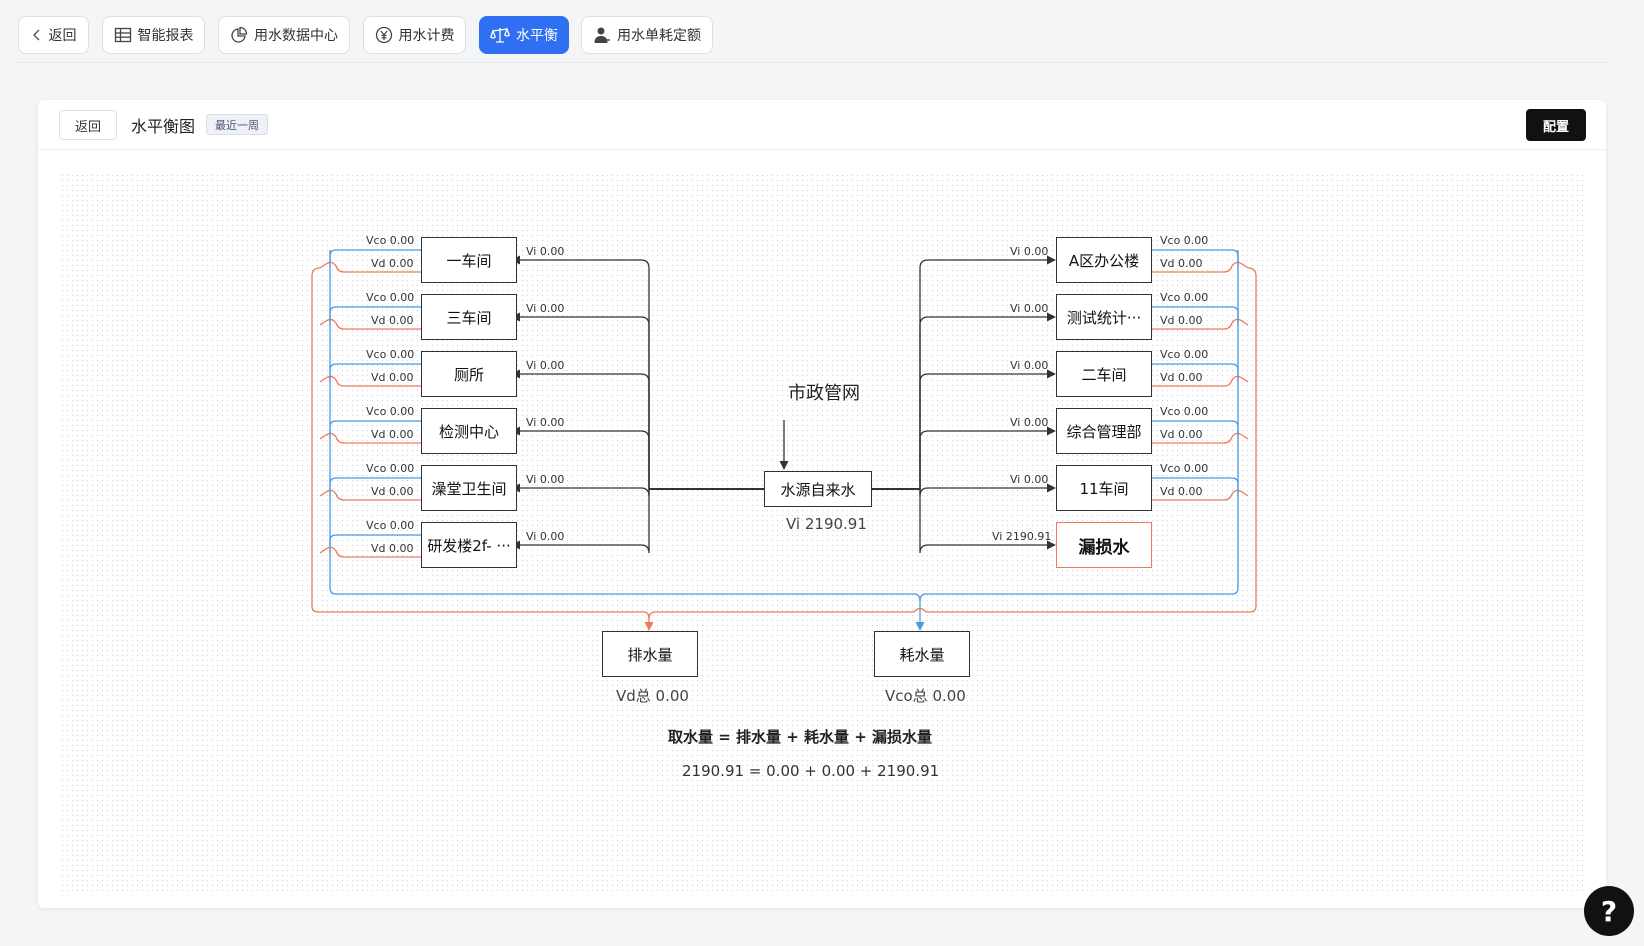  I want to click on balance-formula-values: 2190.91 = 0.00 + 0.00 + 2190.91, so click(811, 771).